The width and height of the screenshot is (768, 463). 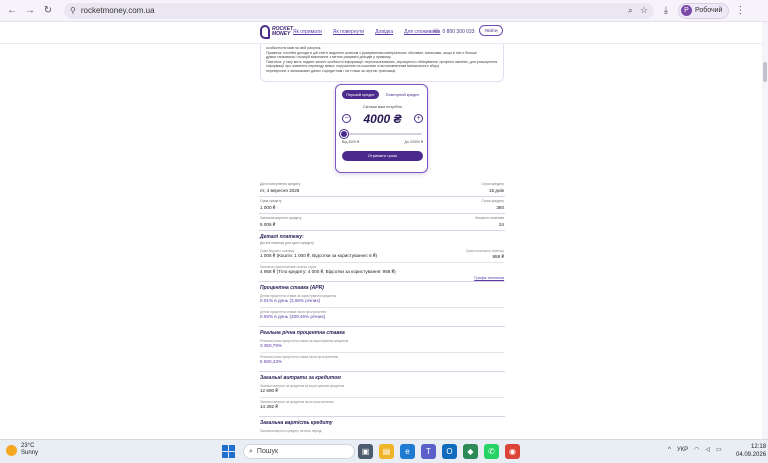 What do you see at coordinates (740, 10) in the screenshot?
I see `menu-kebab-icon: ⋮` at bounding box center [740, 10].